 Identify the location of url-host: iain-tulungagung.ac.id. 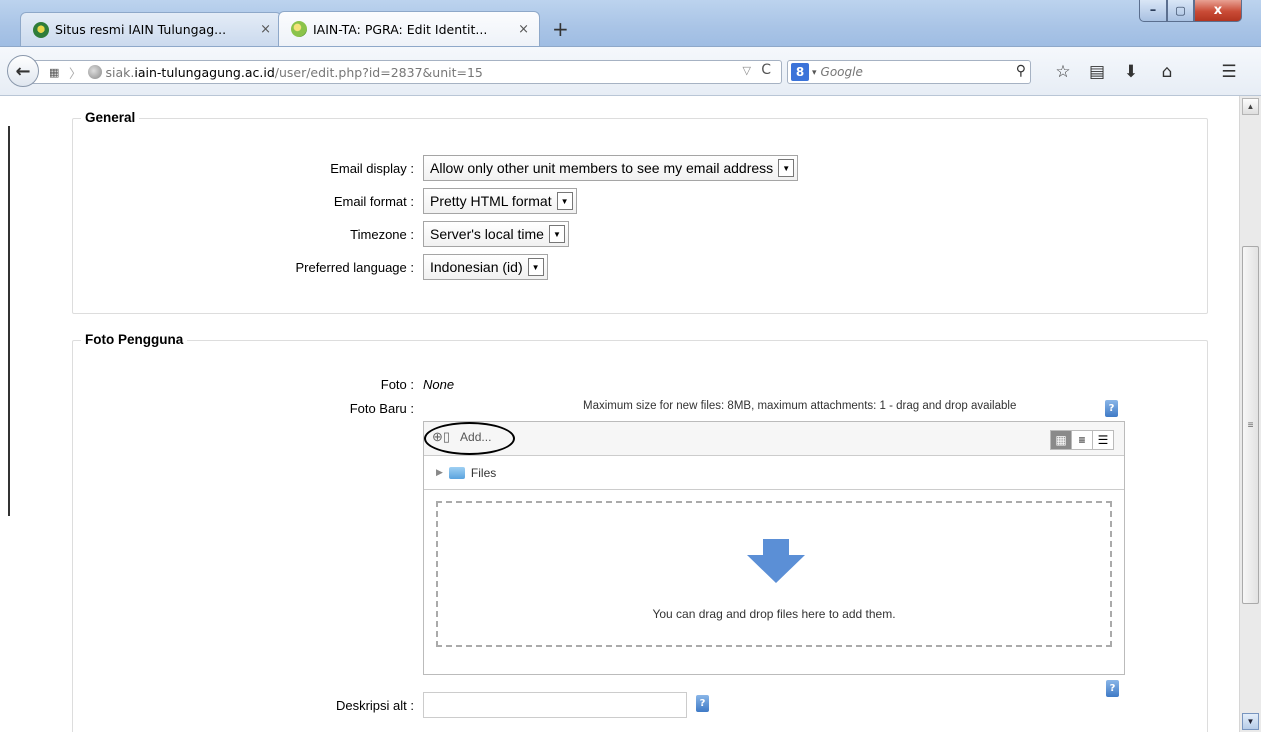
(204, 72).